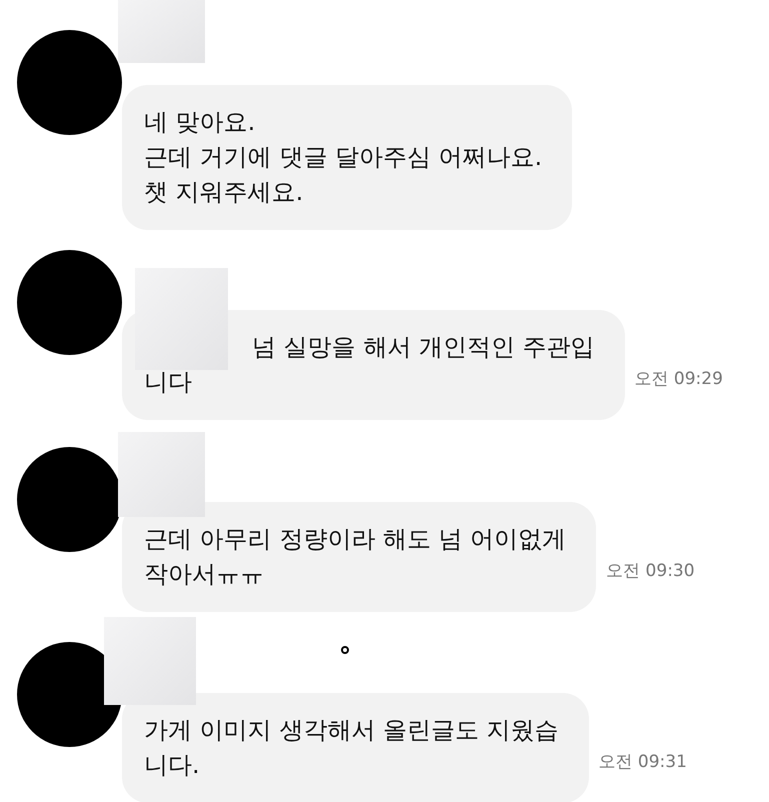 The width and height of the screenshot is (769, 802). I want to click on message-text: 가게 이미지 생각해서 올린글도 지웠습 니다., so click(351, 748).